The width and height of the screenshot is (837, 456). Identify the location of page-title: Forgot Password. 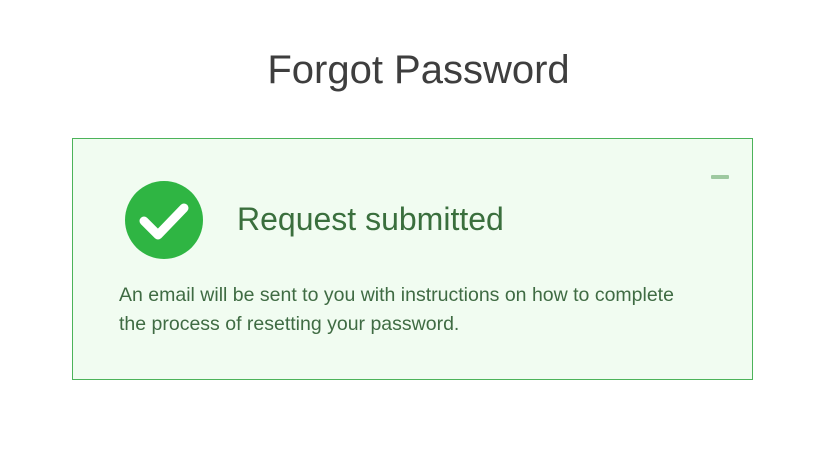
(418, 70).